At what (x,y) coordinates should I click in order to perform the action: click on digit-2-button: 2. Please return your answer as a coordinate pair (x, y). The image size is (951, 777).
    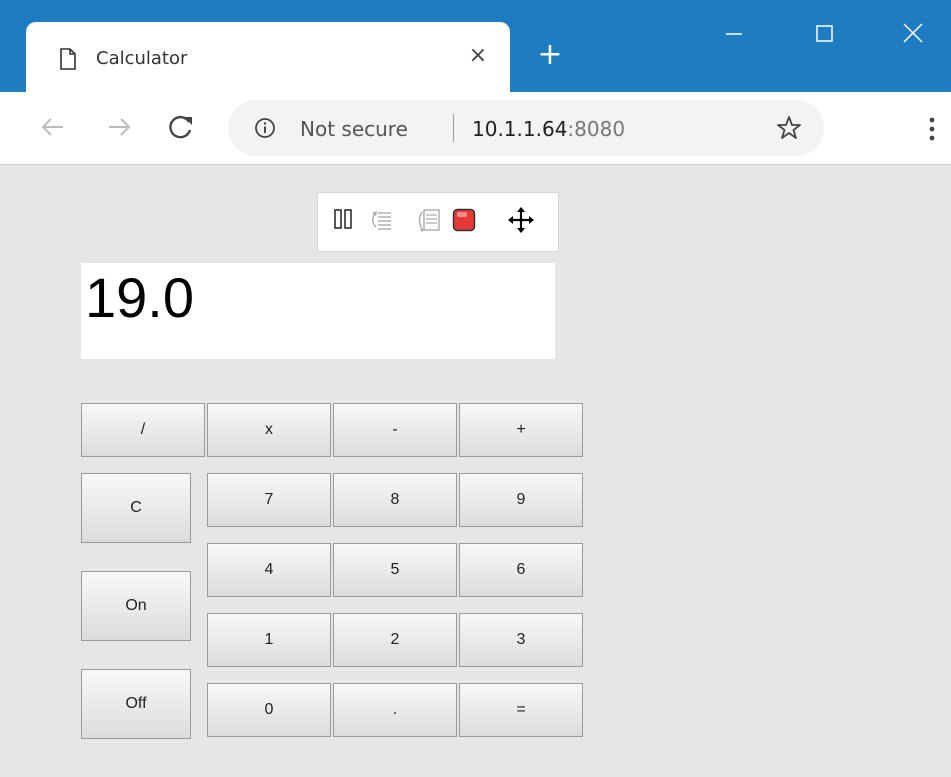
    Looking at the image, I should click on (395, 640).